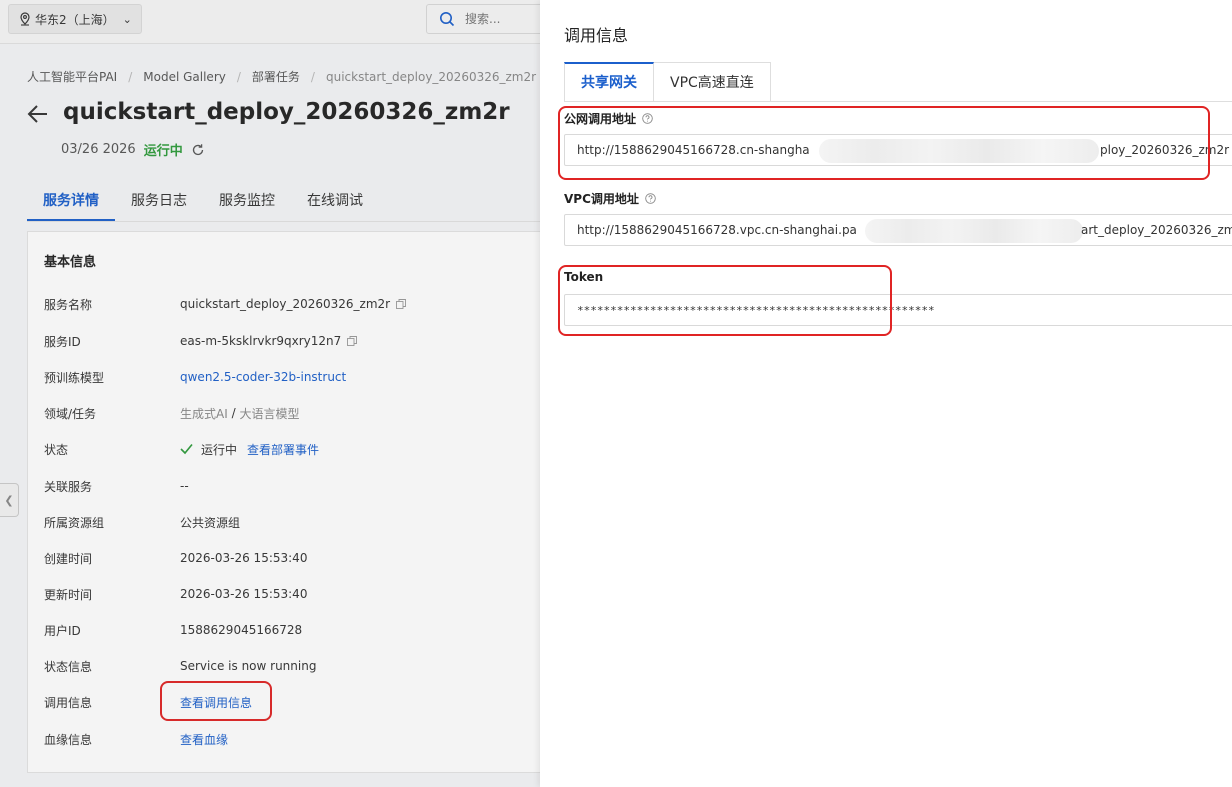 Image resolution: width=1232 pixels, height=787 pixels. I want to click on view-invocation-info-link: 查看调用信息, so click(216, 702).